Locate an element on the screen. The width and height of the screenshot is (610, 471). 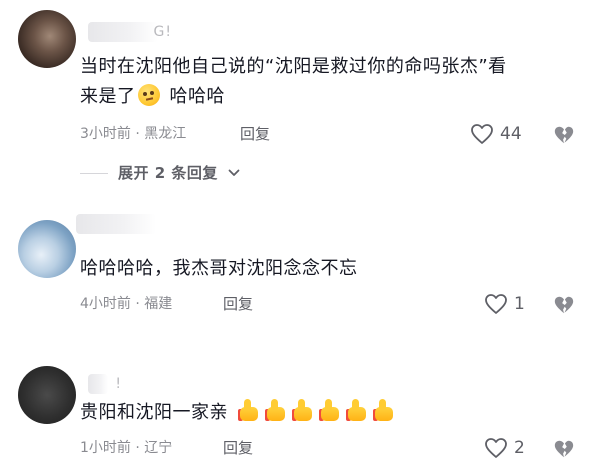
comment-time-location: 4小时前 · 福建 is located at coordinates (126, 304).